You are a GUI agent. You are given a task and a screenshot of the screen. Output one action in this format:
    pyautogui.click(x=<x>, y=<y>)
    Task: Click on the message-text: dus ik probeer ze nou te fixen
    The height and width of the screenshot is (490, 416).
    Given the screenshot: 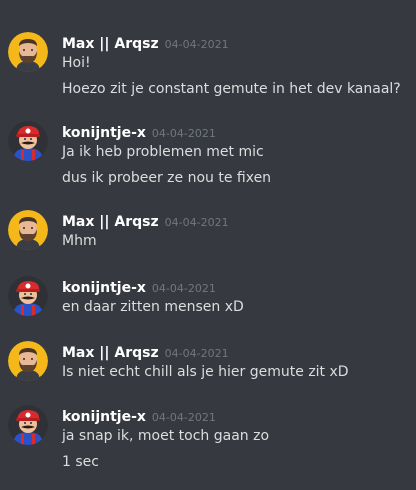 What is the action you would take?
    pyautogui.click(x=167, y=178)
    